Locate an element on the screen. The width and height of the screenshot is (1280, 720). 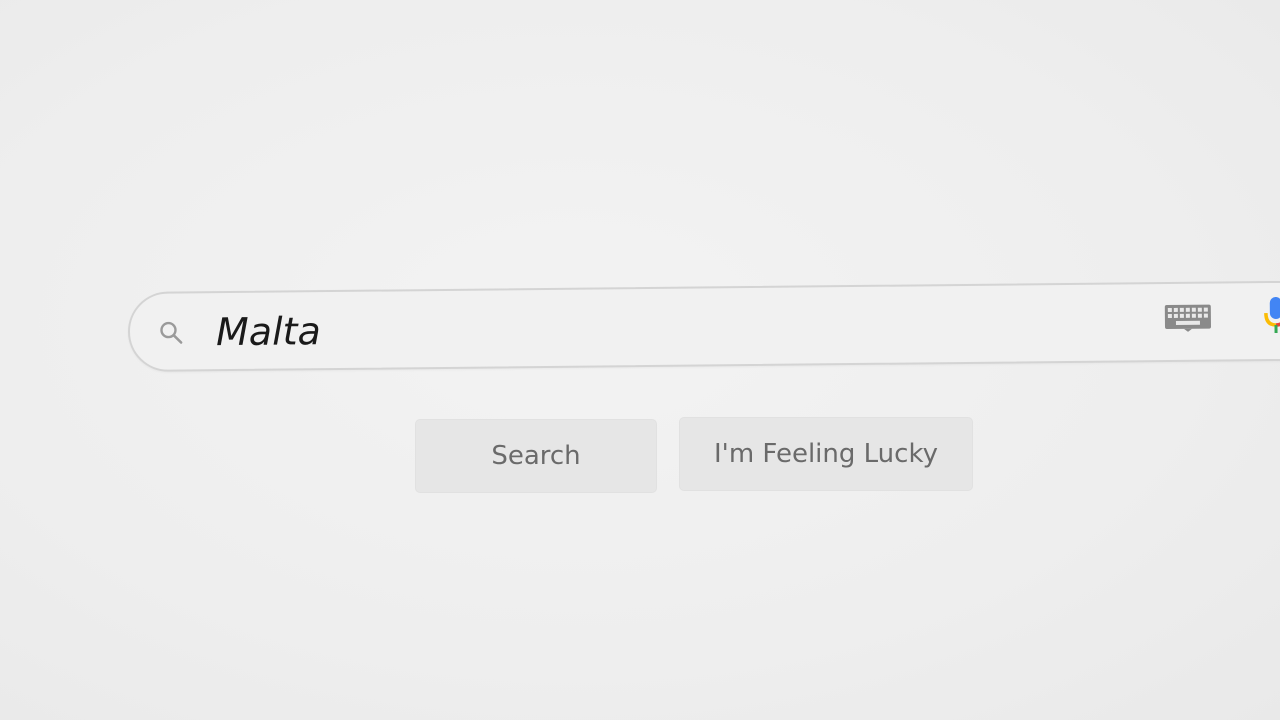
search-box is located at coordinates (703, 326).